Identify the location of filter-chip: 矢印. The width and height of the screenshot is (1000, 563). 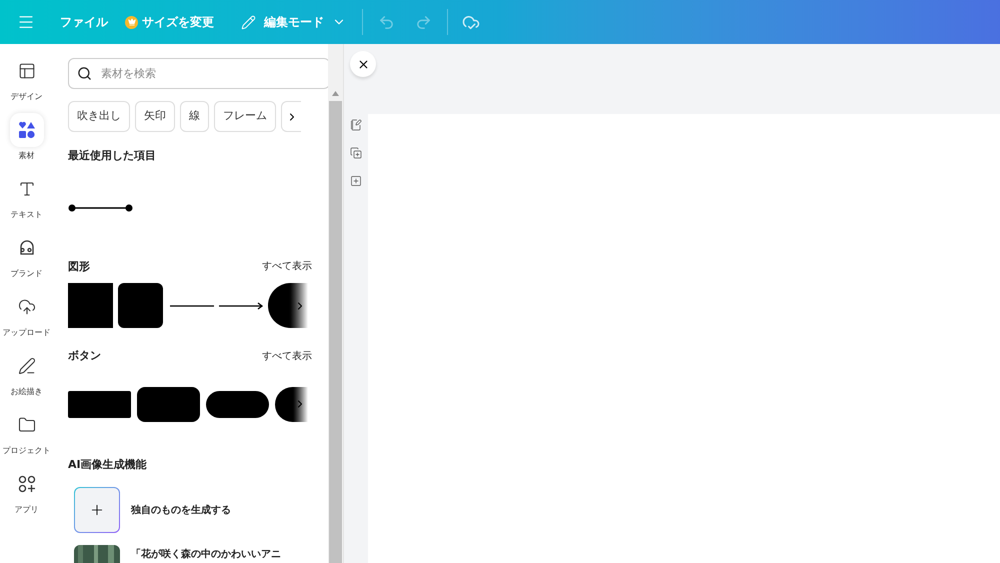
(155, 116).